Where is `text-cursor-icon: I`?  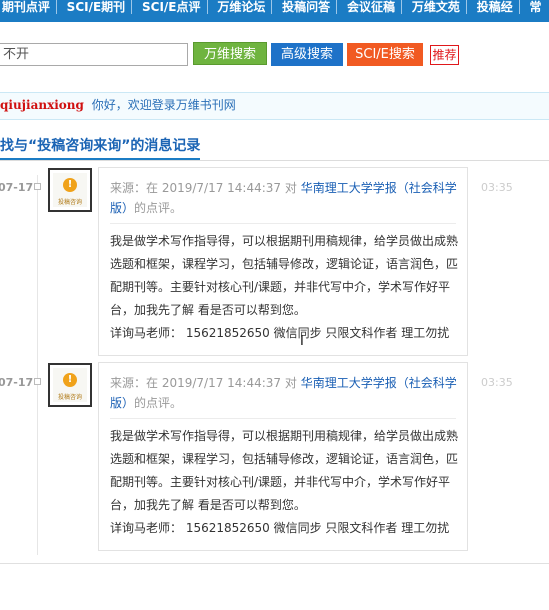
text-cursor-icon: I is located at coordinates (302, 341).